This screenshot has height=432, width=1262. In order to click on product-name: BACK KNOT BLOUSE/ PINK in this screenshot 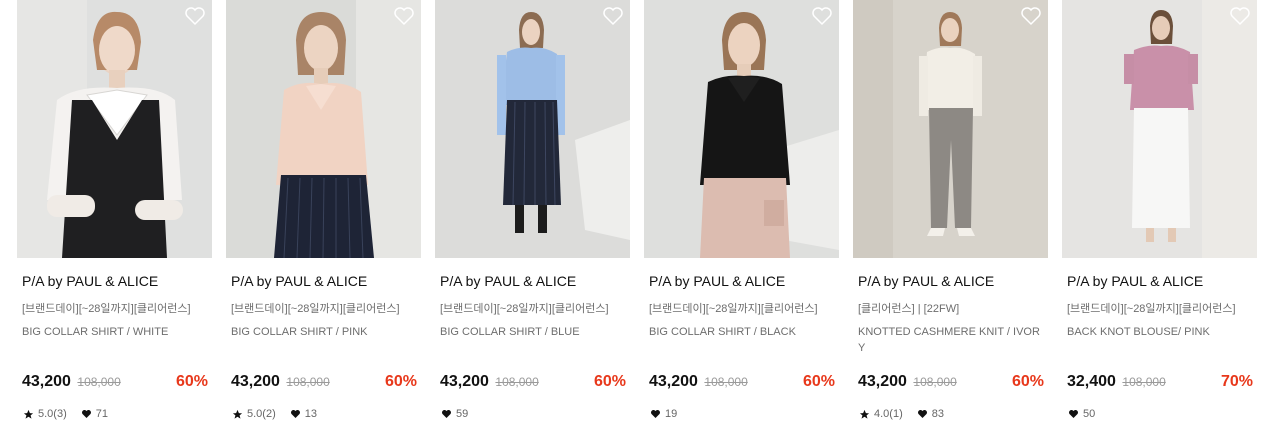, I will do `click(1161, 332)`.